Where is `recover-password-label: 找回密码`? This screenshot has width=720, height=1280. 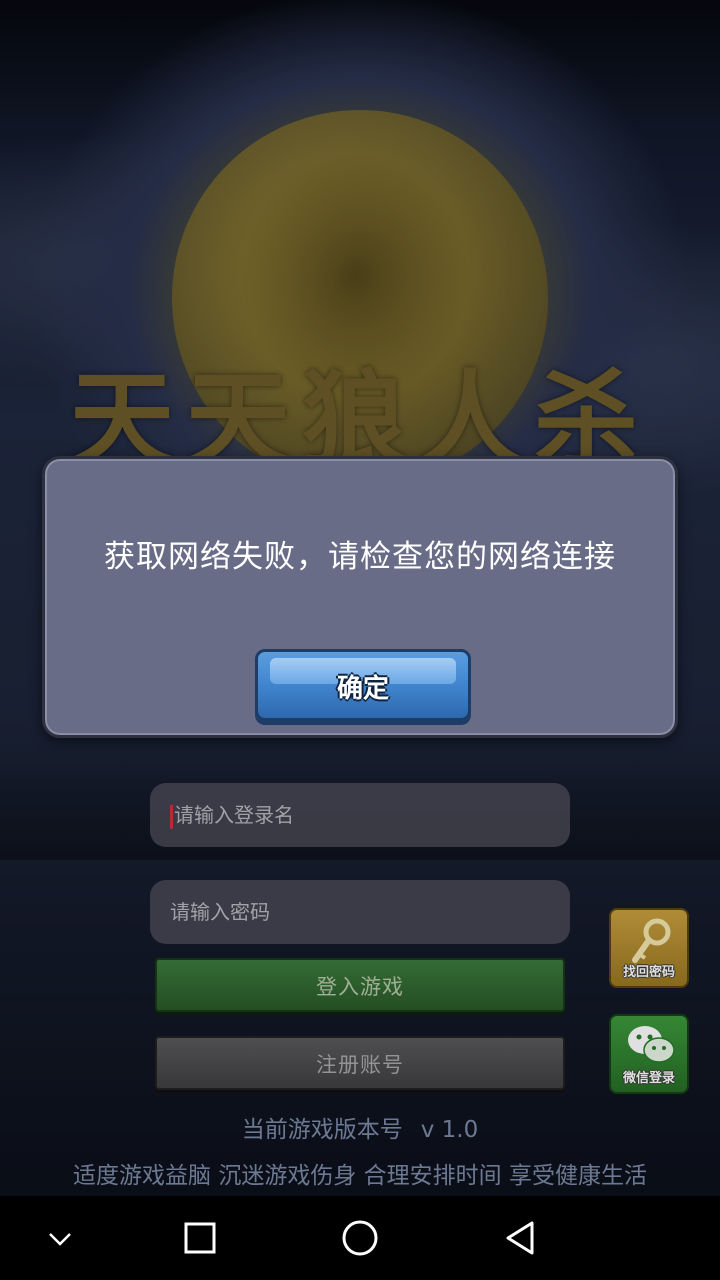 recover-password-label: 找回密码 is located at coordinates (648, 972).